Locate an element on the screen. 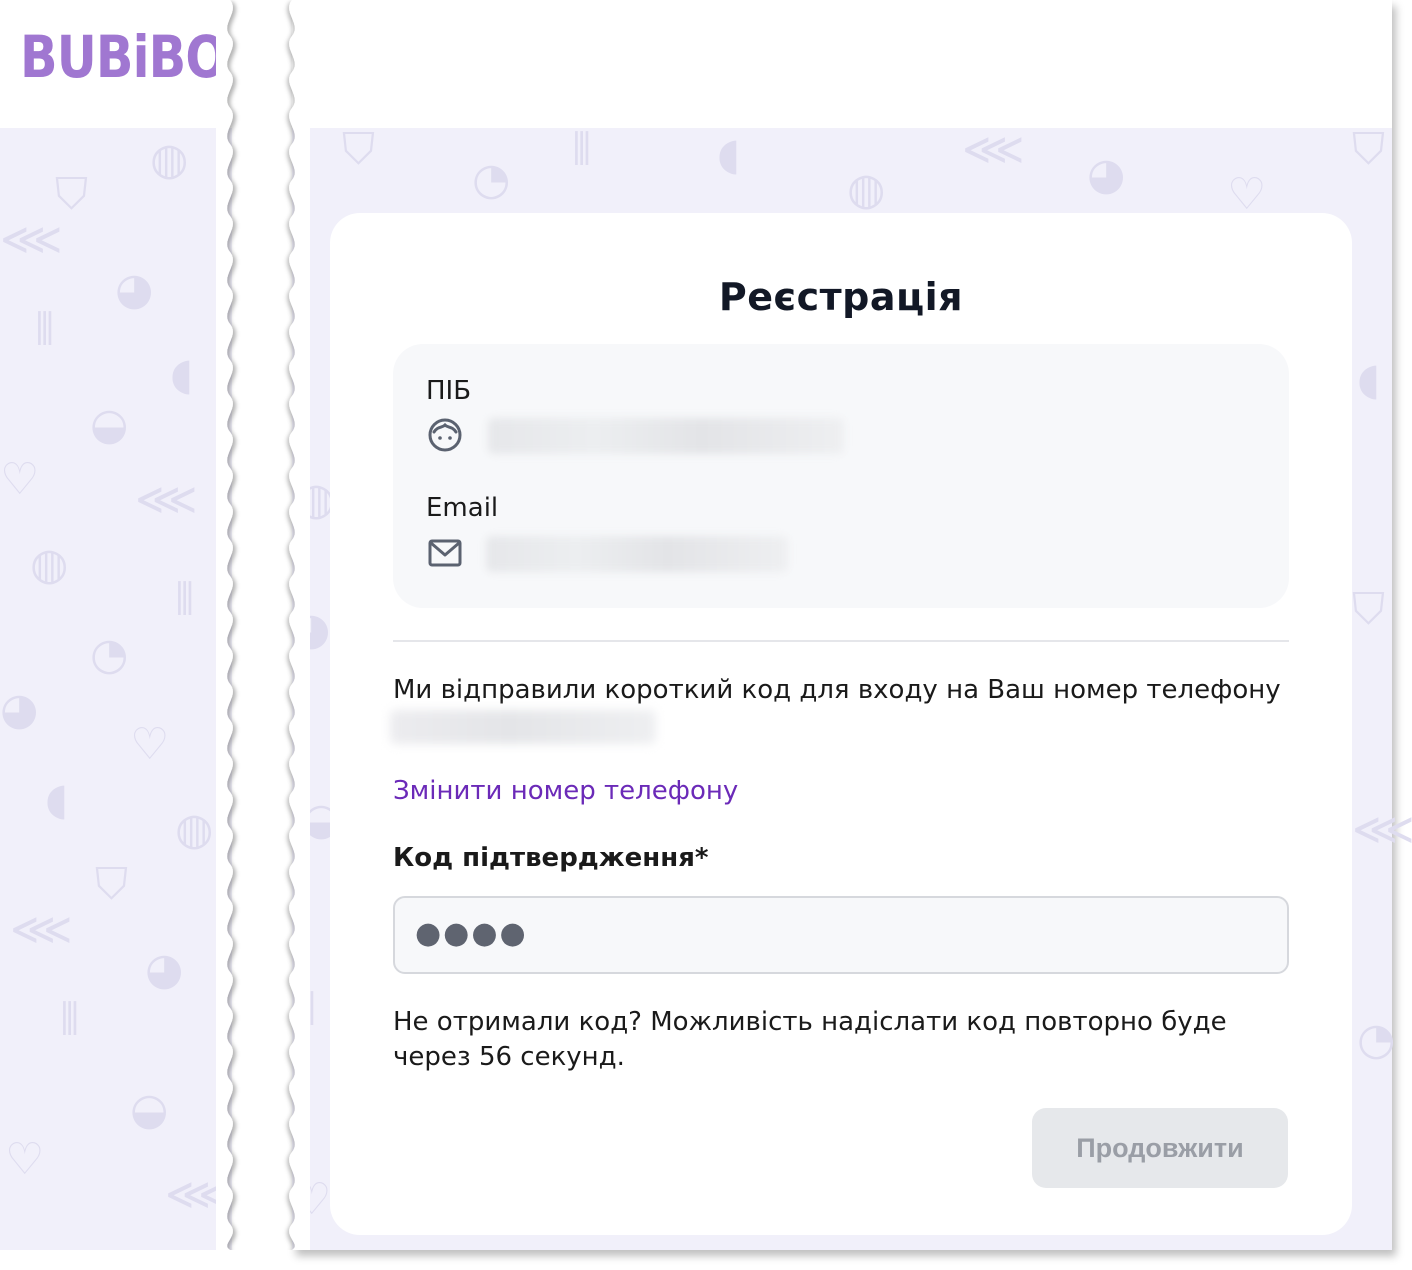  left-wavy-edge is located at coordinates (224, 625).